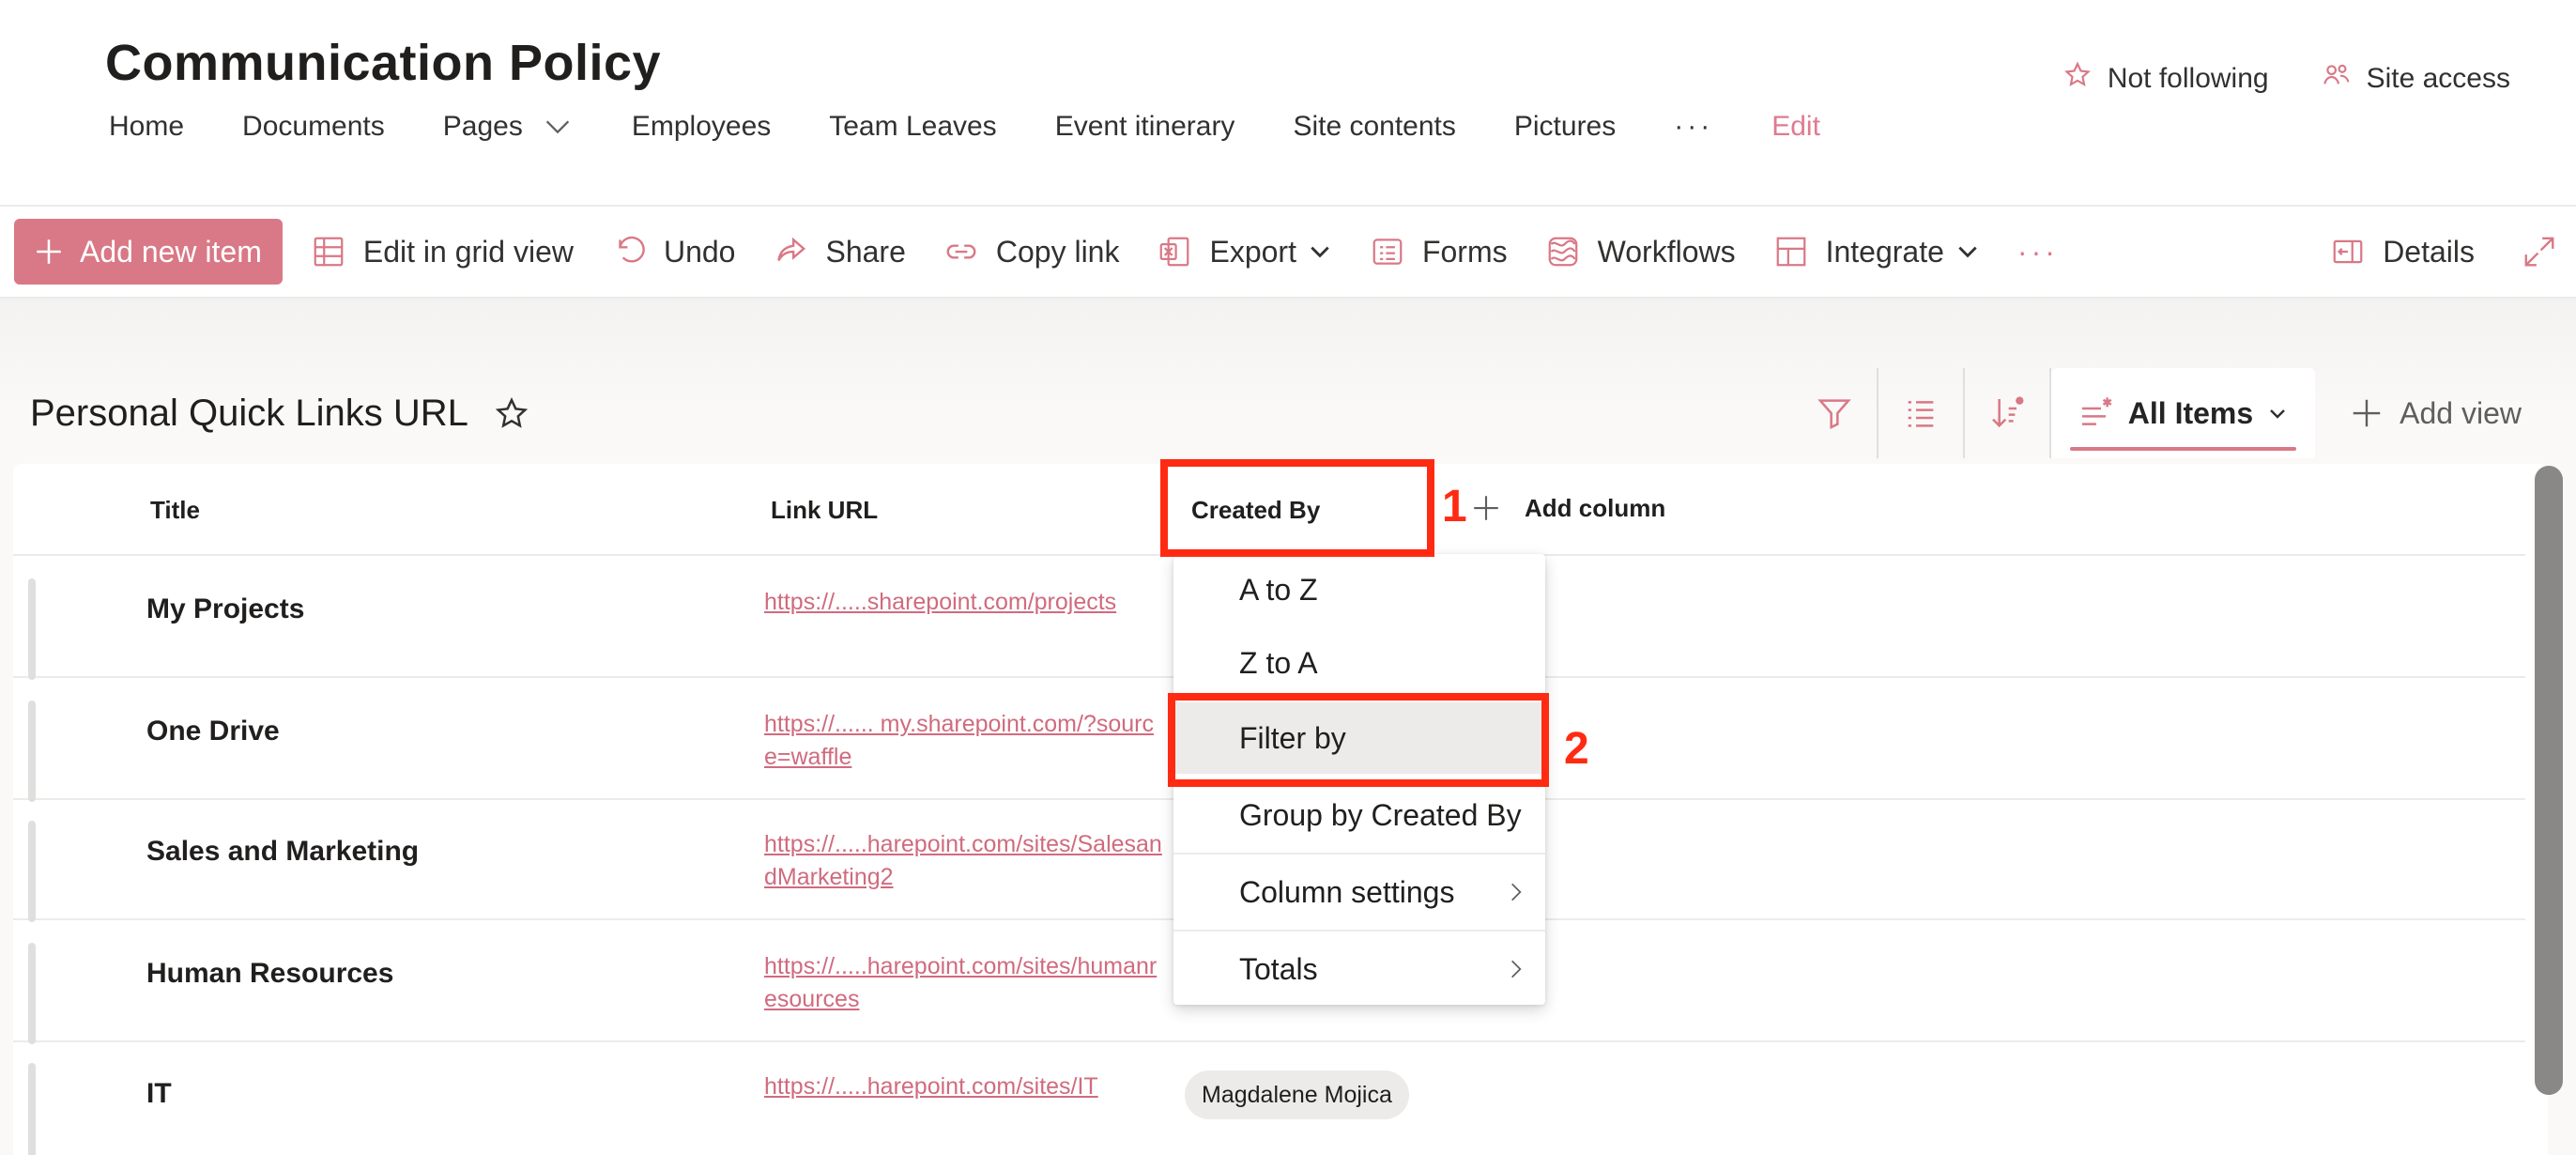 This screenshot has width=2576, height=1155. Describe the element at coordinates (508, 127) in the screenshot. I see `nav-pages: Pages` at that location.